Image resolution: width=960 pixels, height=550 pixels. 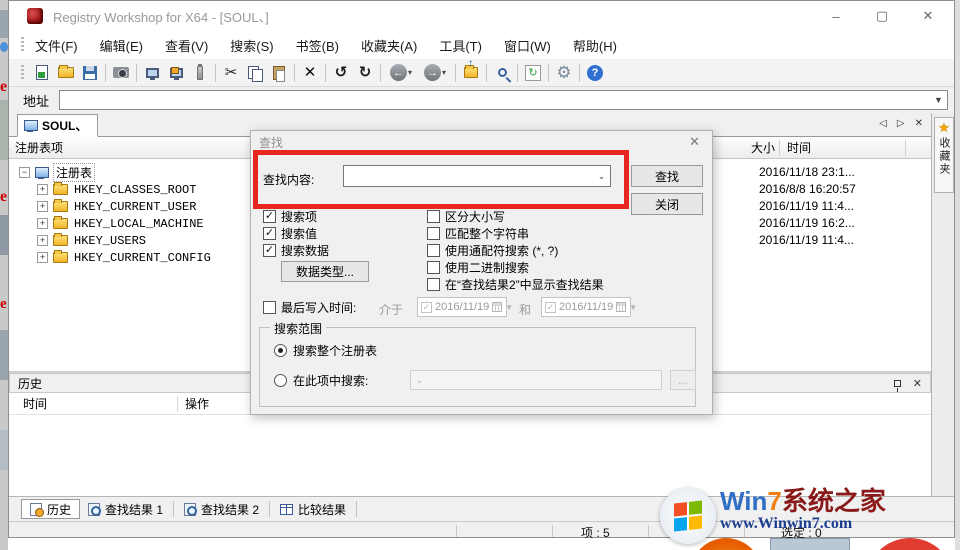 I want to click on toolbar-grip, so click(x=22, y=72).